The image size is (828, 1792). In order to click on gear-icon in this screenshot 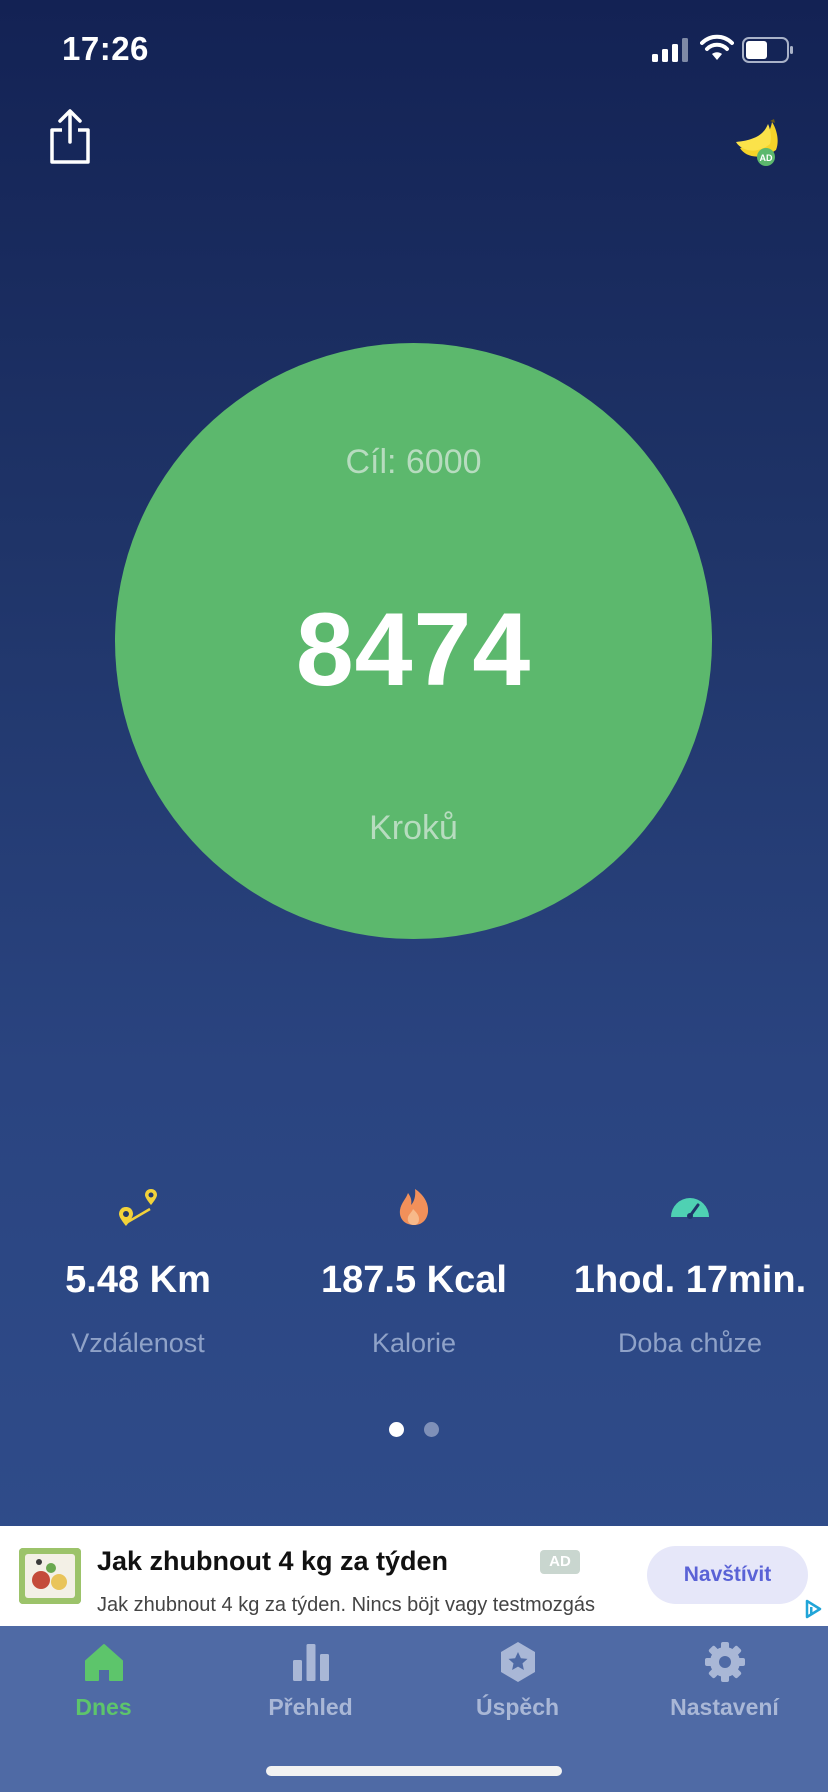, I will do `click(724, 1662)`.